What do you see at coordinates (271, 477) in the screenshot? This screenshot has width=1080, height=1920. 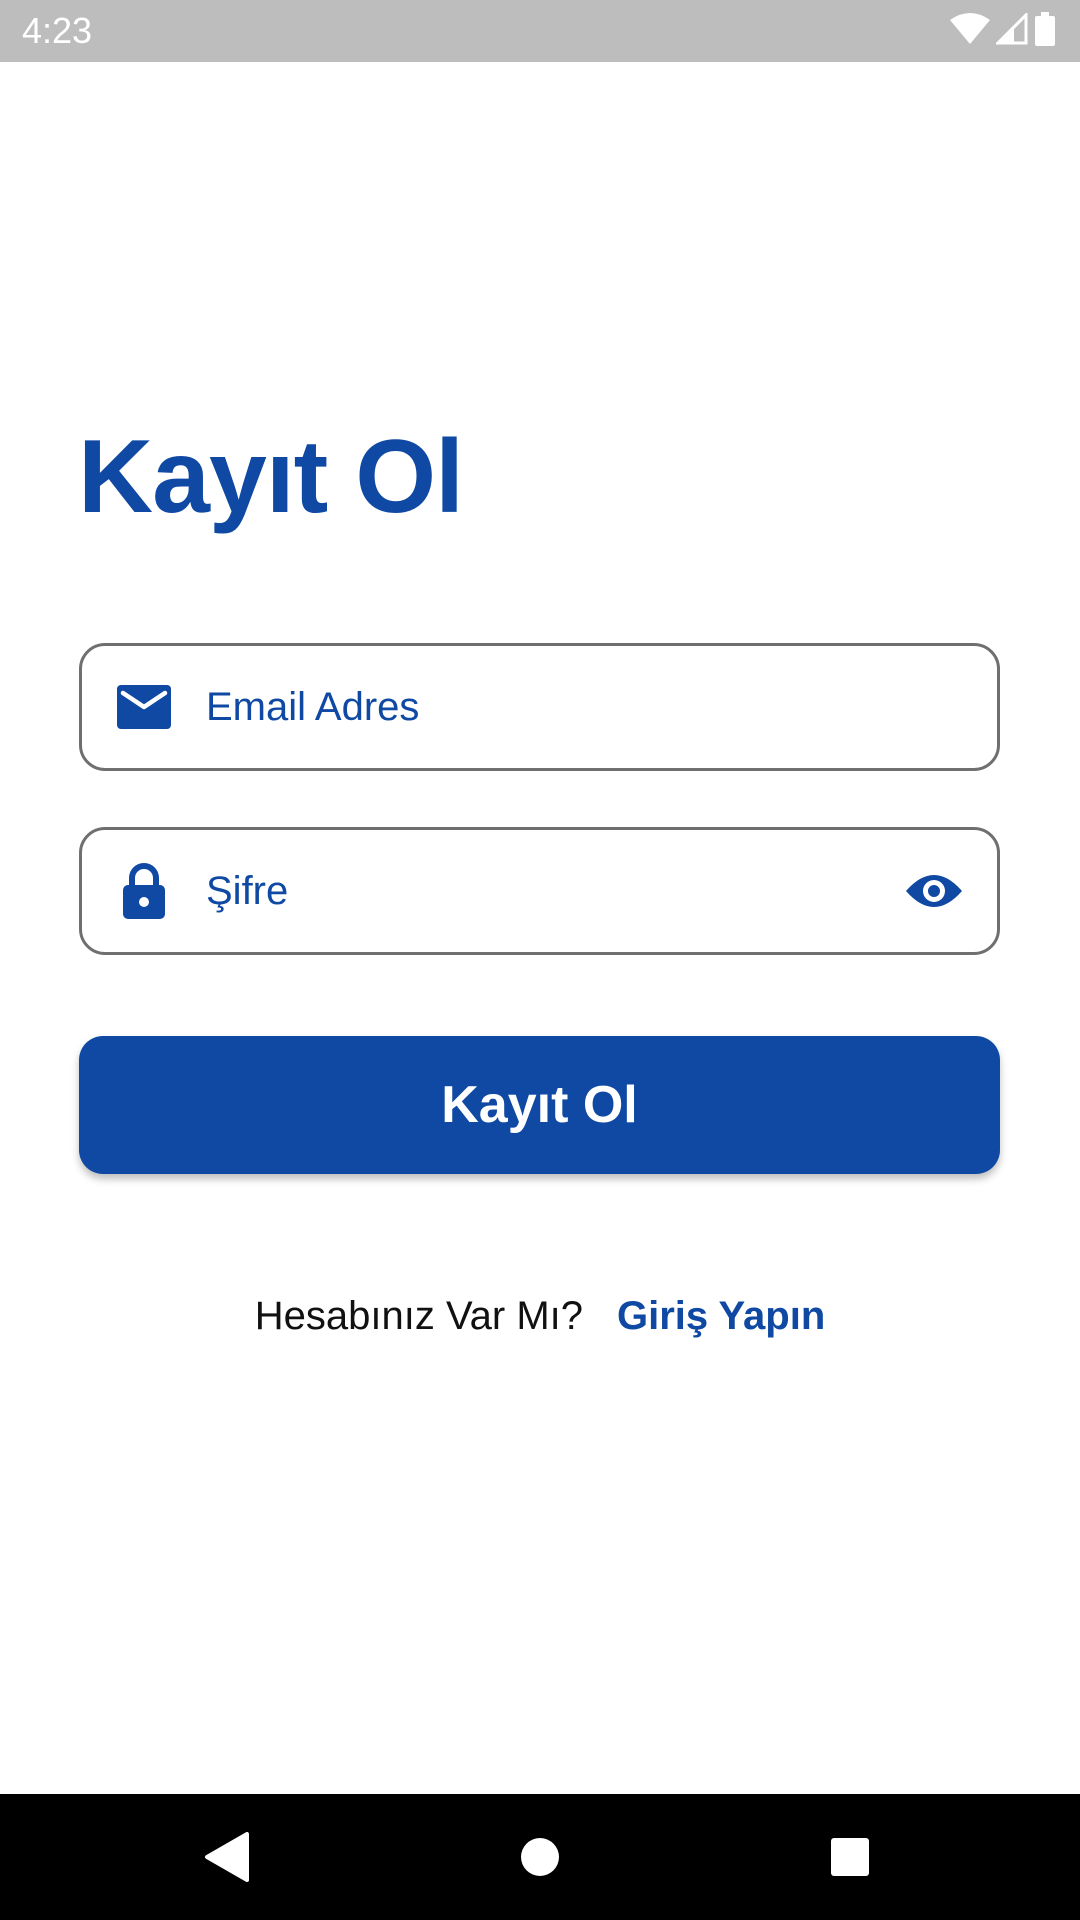 I see `page-title: Kayıt Ol` at bounding box center [271, 477].